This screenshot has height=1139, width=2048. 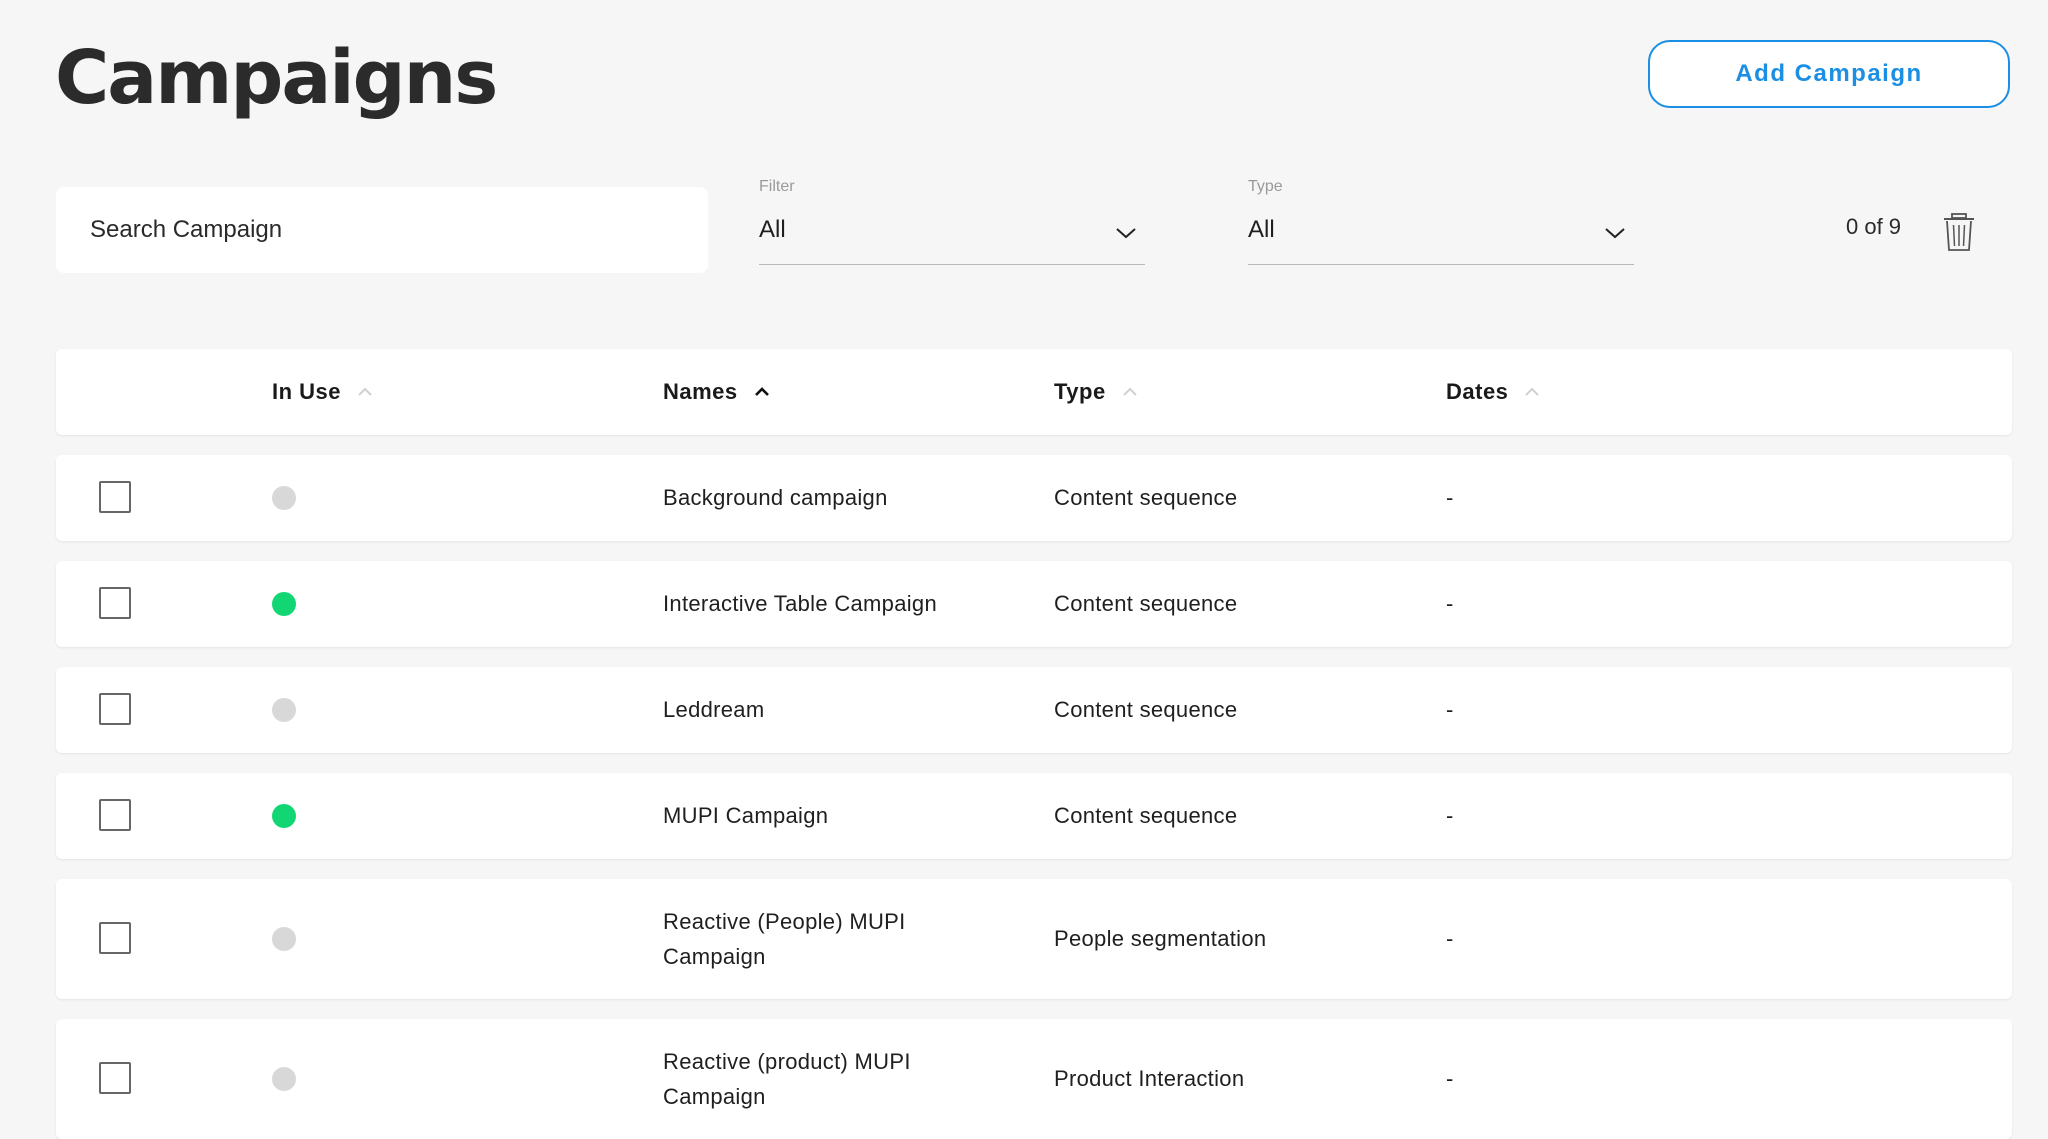 I want to click on column-names: Names, so click(x=716, y=392).